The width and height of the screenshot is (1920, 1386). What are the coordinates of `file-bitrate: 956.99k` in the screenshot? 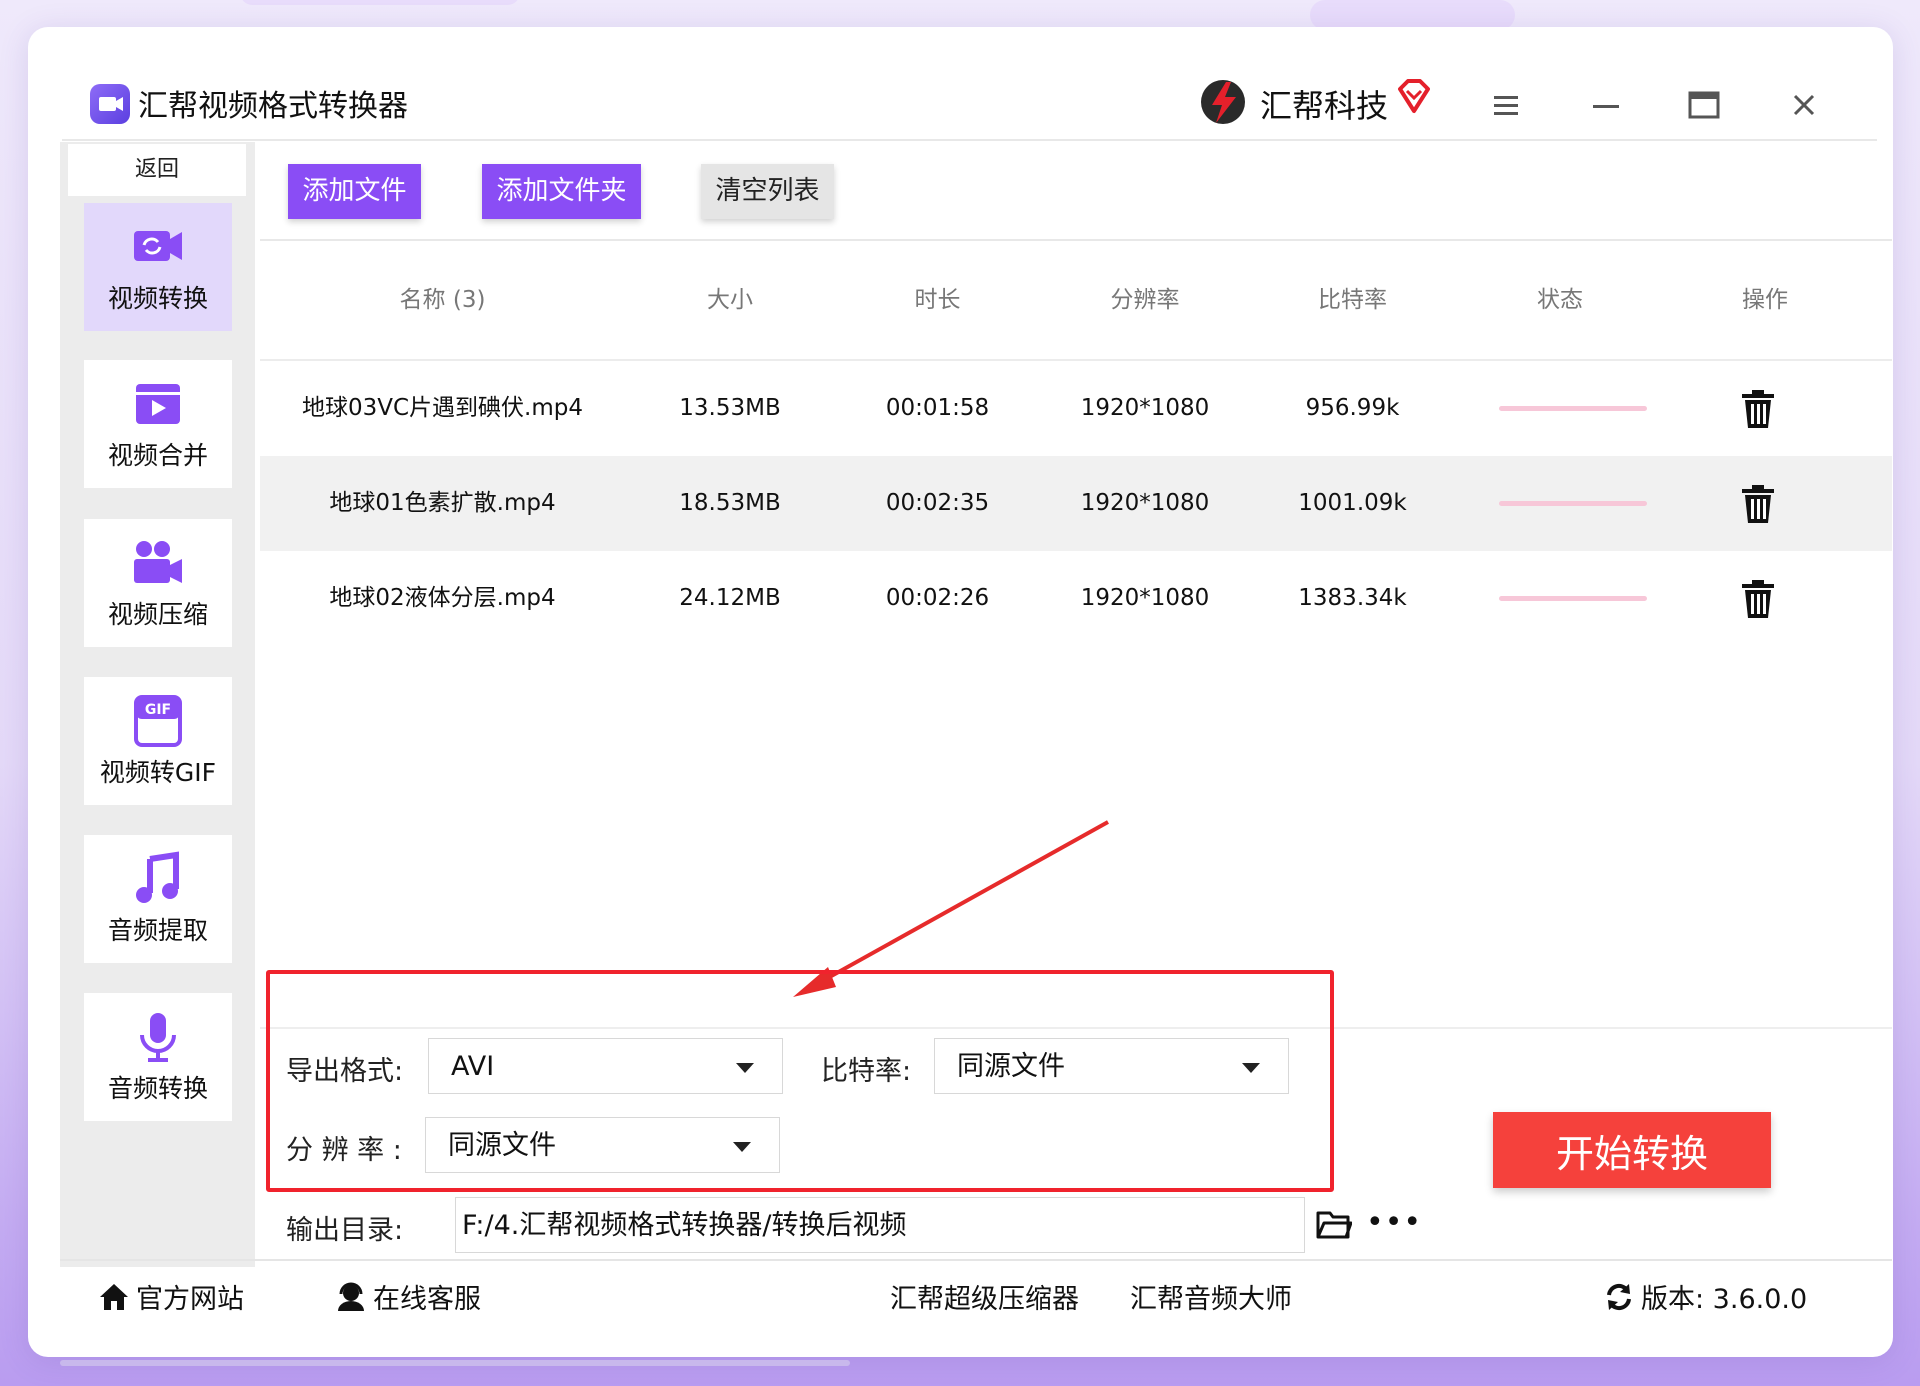 It's located at (1352, 408).